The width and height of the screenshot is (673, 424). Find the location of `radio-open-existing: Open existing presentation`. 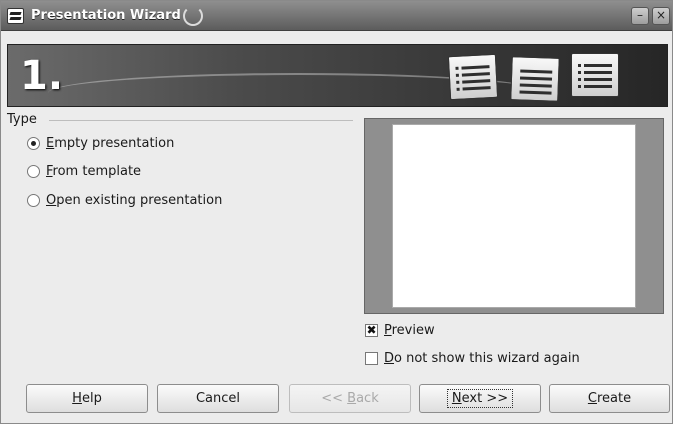

radio-open-existing: Open existing presentation is located at coordinates (124, 200).